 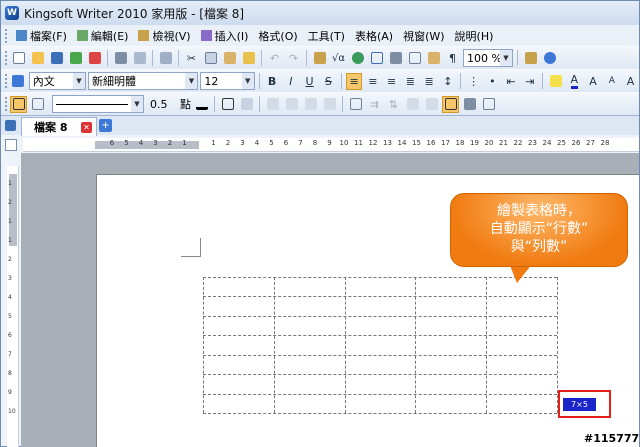 I want to click on split-cells-button, so click(x=329, y=104).